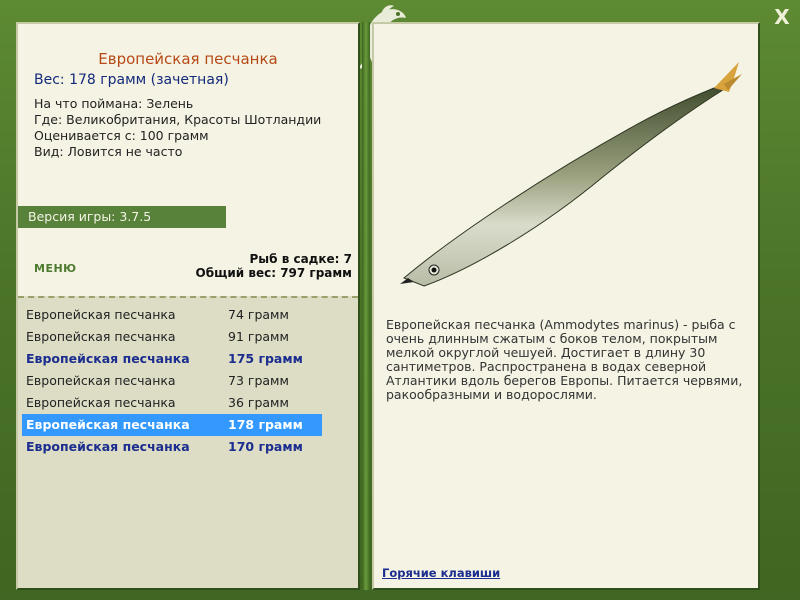 This screenshot has height=600, width=800. I want to click on close-button: X, so click(782, 18).